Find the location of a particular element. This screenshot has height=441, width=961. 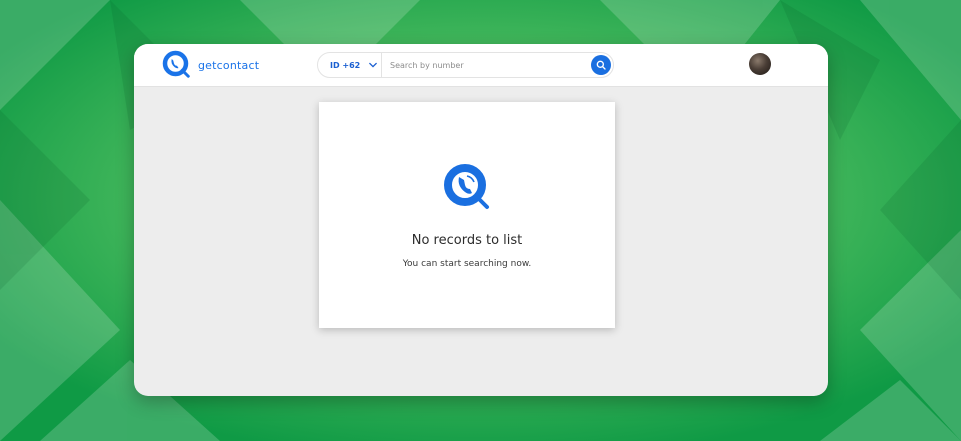

search-button is located at coordinates (601, 65).